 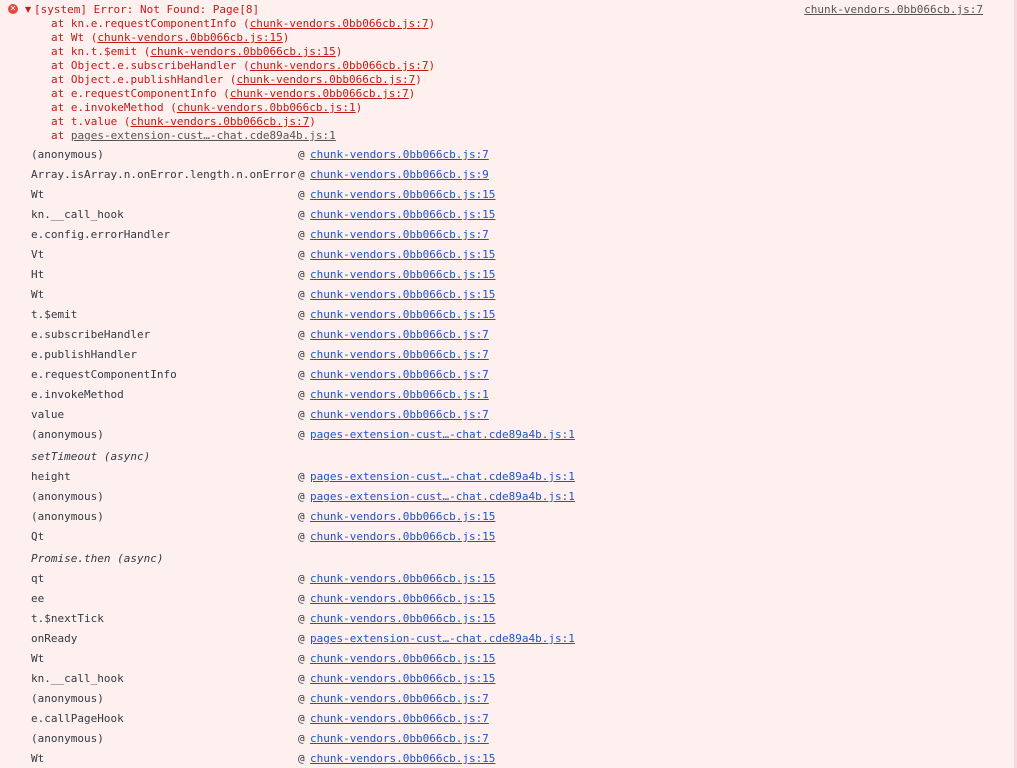 What do you see at coordinates (54, 314) in the screenshot?
I see `frame-function-name: t.$emit` at bounding box center [54, 314].